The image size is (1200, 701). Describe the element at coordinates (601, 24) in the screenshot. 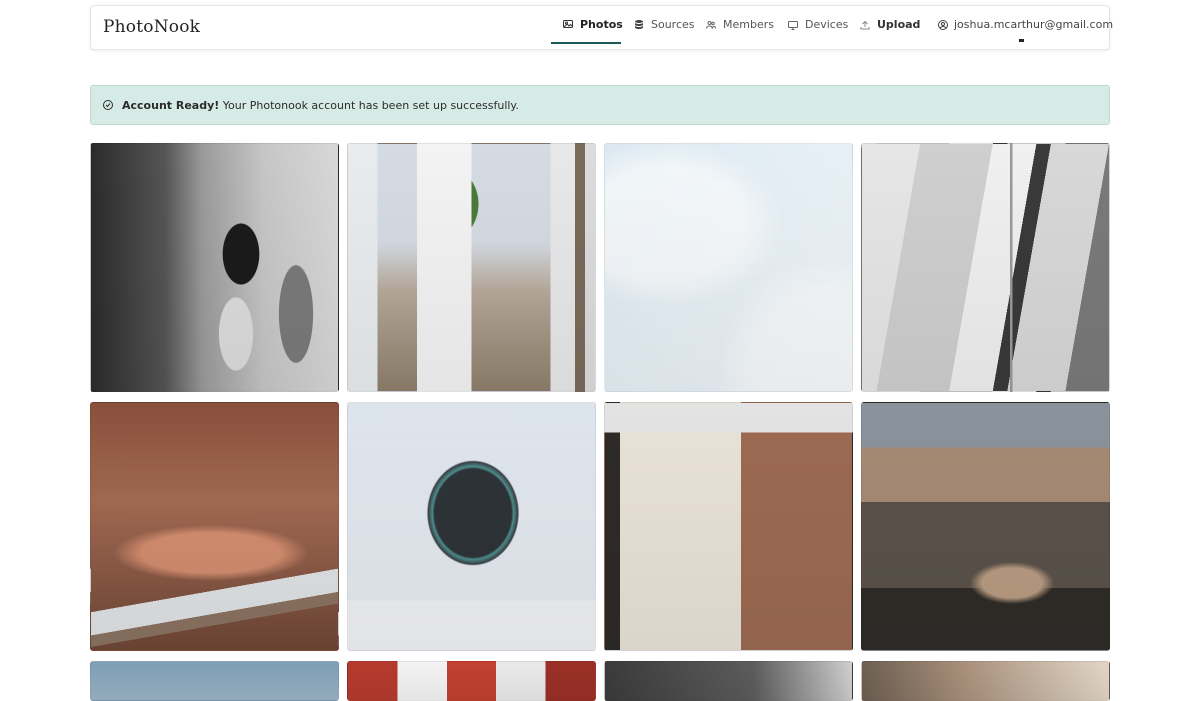

I see `nav-tab-label: Photos` at that location.